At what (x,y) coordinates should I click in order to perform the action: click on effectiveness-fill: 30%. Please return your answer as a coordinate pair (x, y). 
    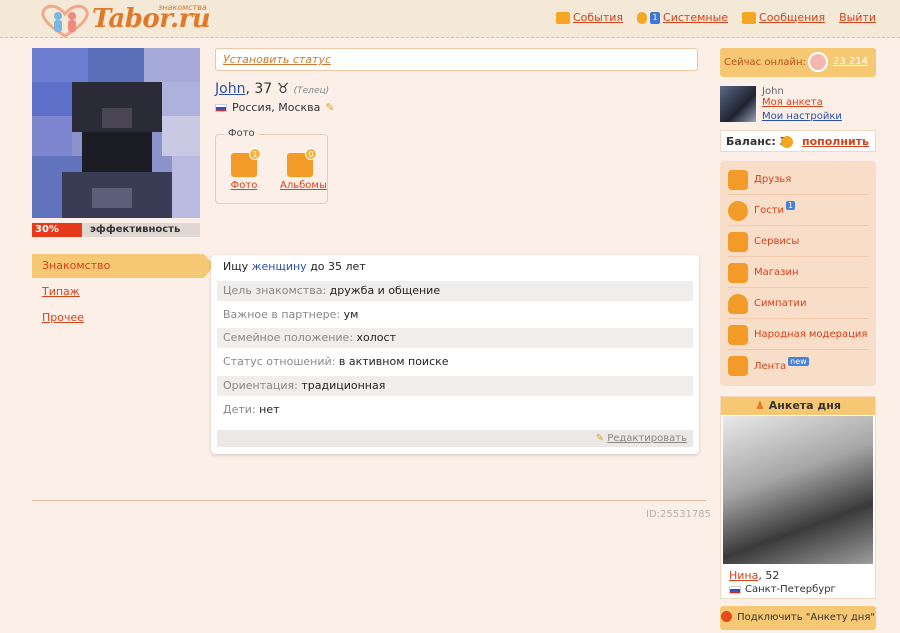
    Looking at the image, I should click on (57, 230).